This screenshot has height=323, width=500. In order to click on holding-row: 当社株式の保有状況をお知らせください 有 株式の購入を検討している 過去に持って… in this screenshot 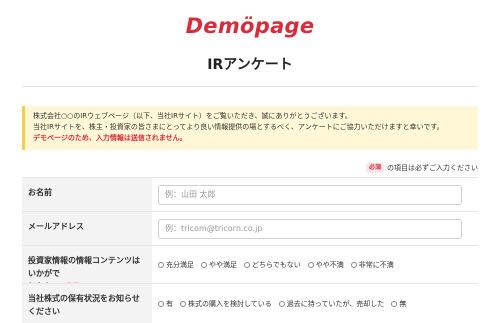, I will do `click(250, 303)`.